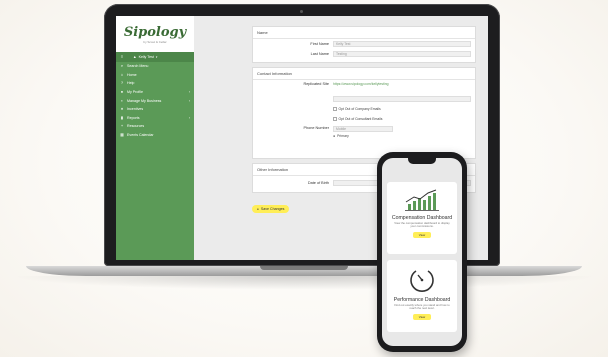  I want to click on laptop-notch, so click(304, 268).